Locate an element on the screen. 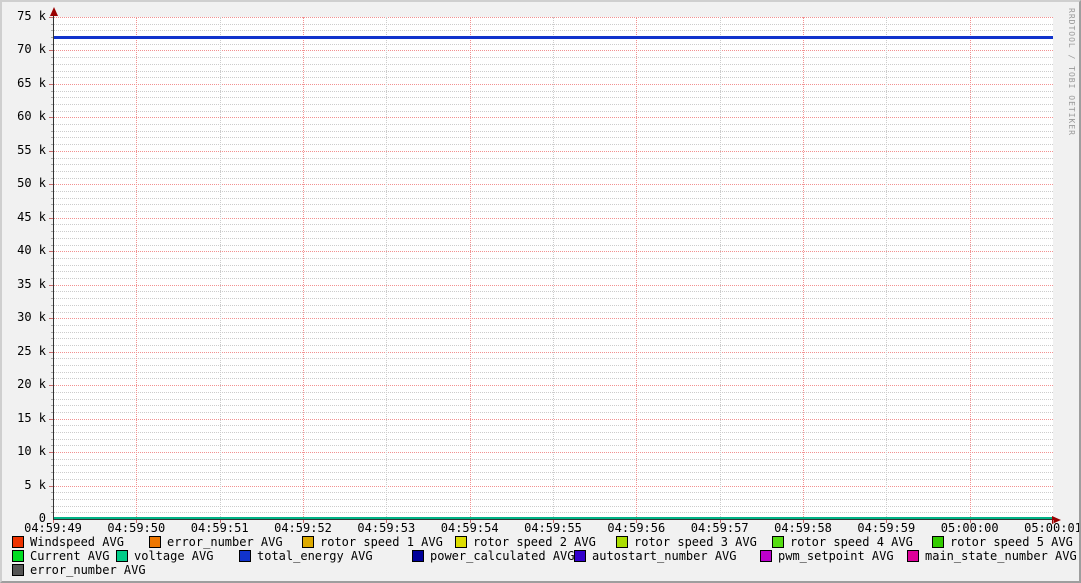  legend-item: rotor speed 1 AVG is located at coordinates (372, 542).